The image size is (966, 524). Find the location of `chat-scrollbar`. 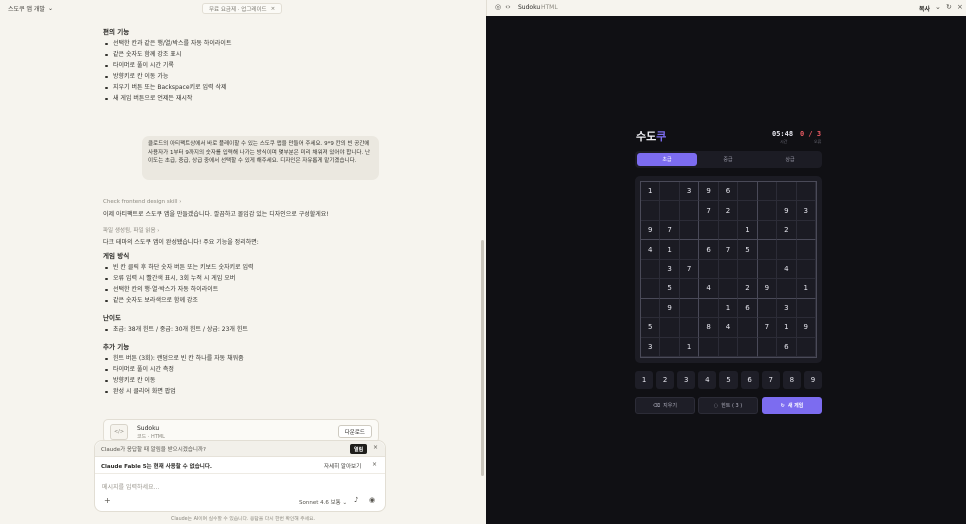

chat-scrollbar is located at coordinates (482, 358).